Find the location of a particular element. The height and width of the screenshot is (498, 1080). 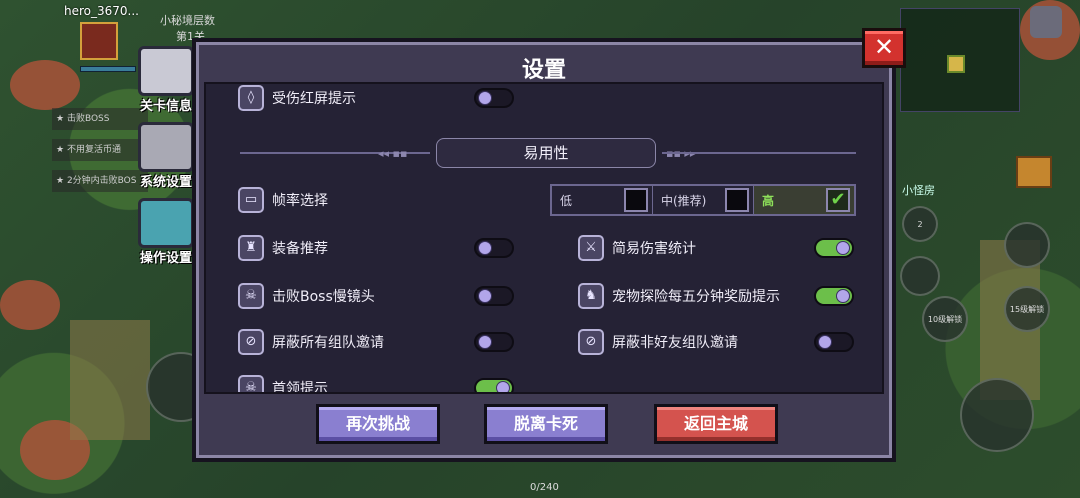

tab-level-info: 关卡信息 is located at coordinates (166, 82).